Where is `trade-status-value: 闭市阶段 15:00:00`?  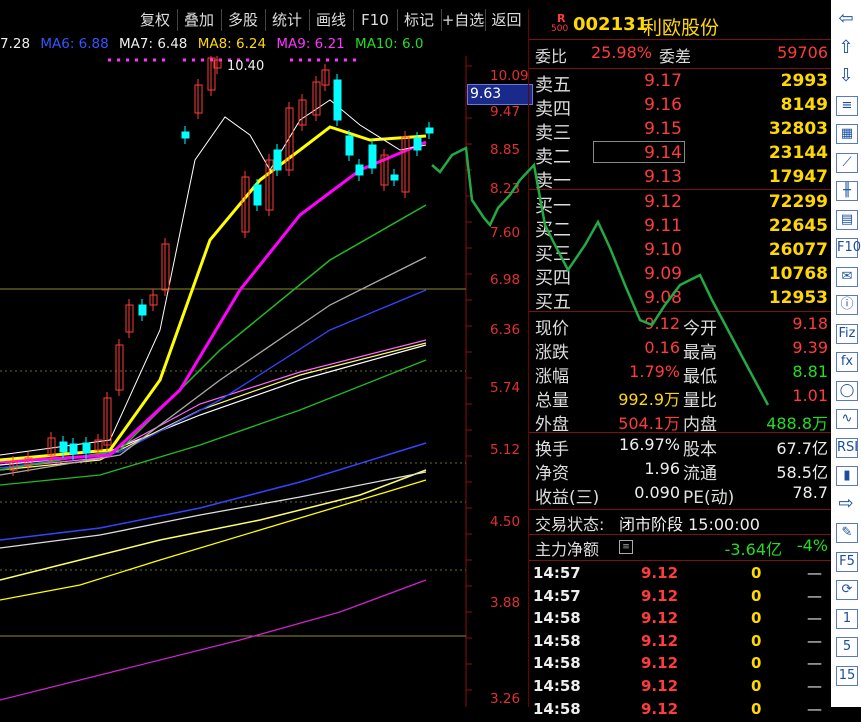 trade-status-value: 闭市阶段 15:00:00 is located at coordinates (689, 524).